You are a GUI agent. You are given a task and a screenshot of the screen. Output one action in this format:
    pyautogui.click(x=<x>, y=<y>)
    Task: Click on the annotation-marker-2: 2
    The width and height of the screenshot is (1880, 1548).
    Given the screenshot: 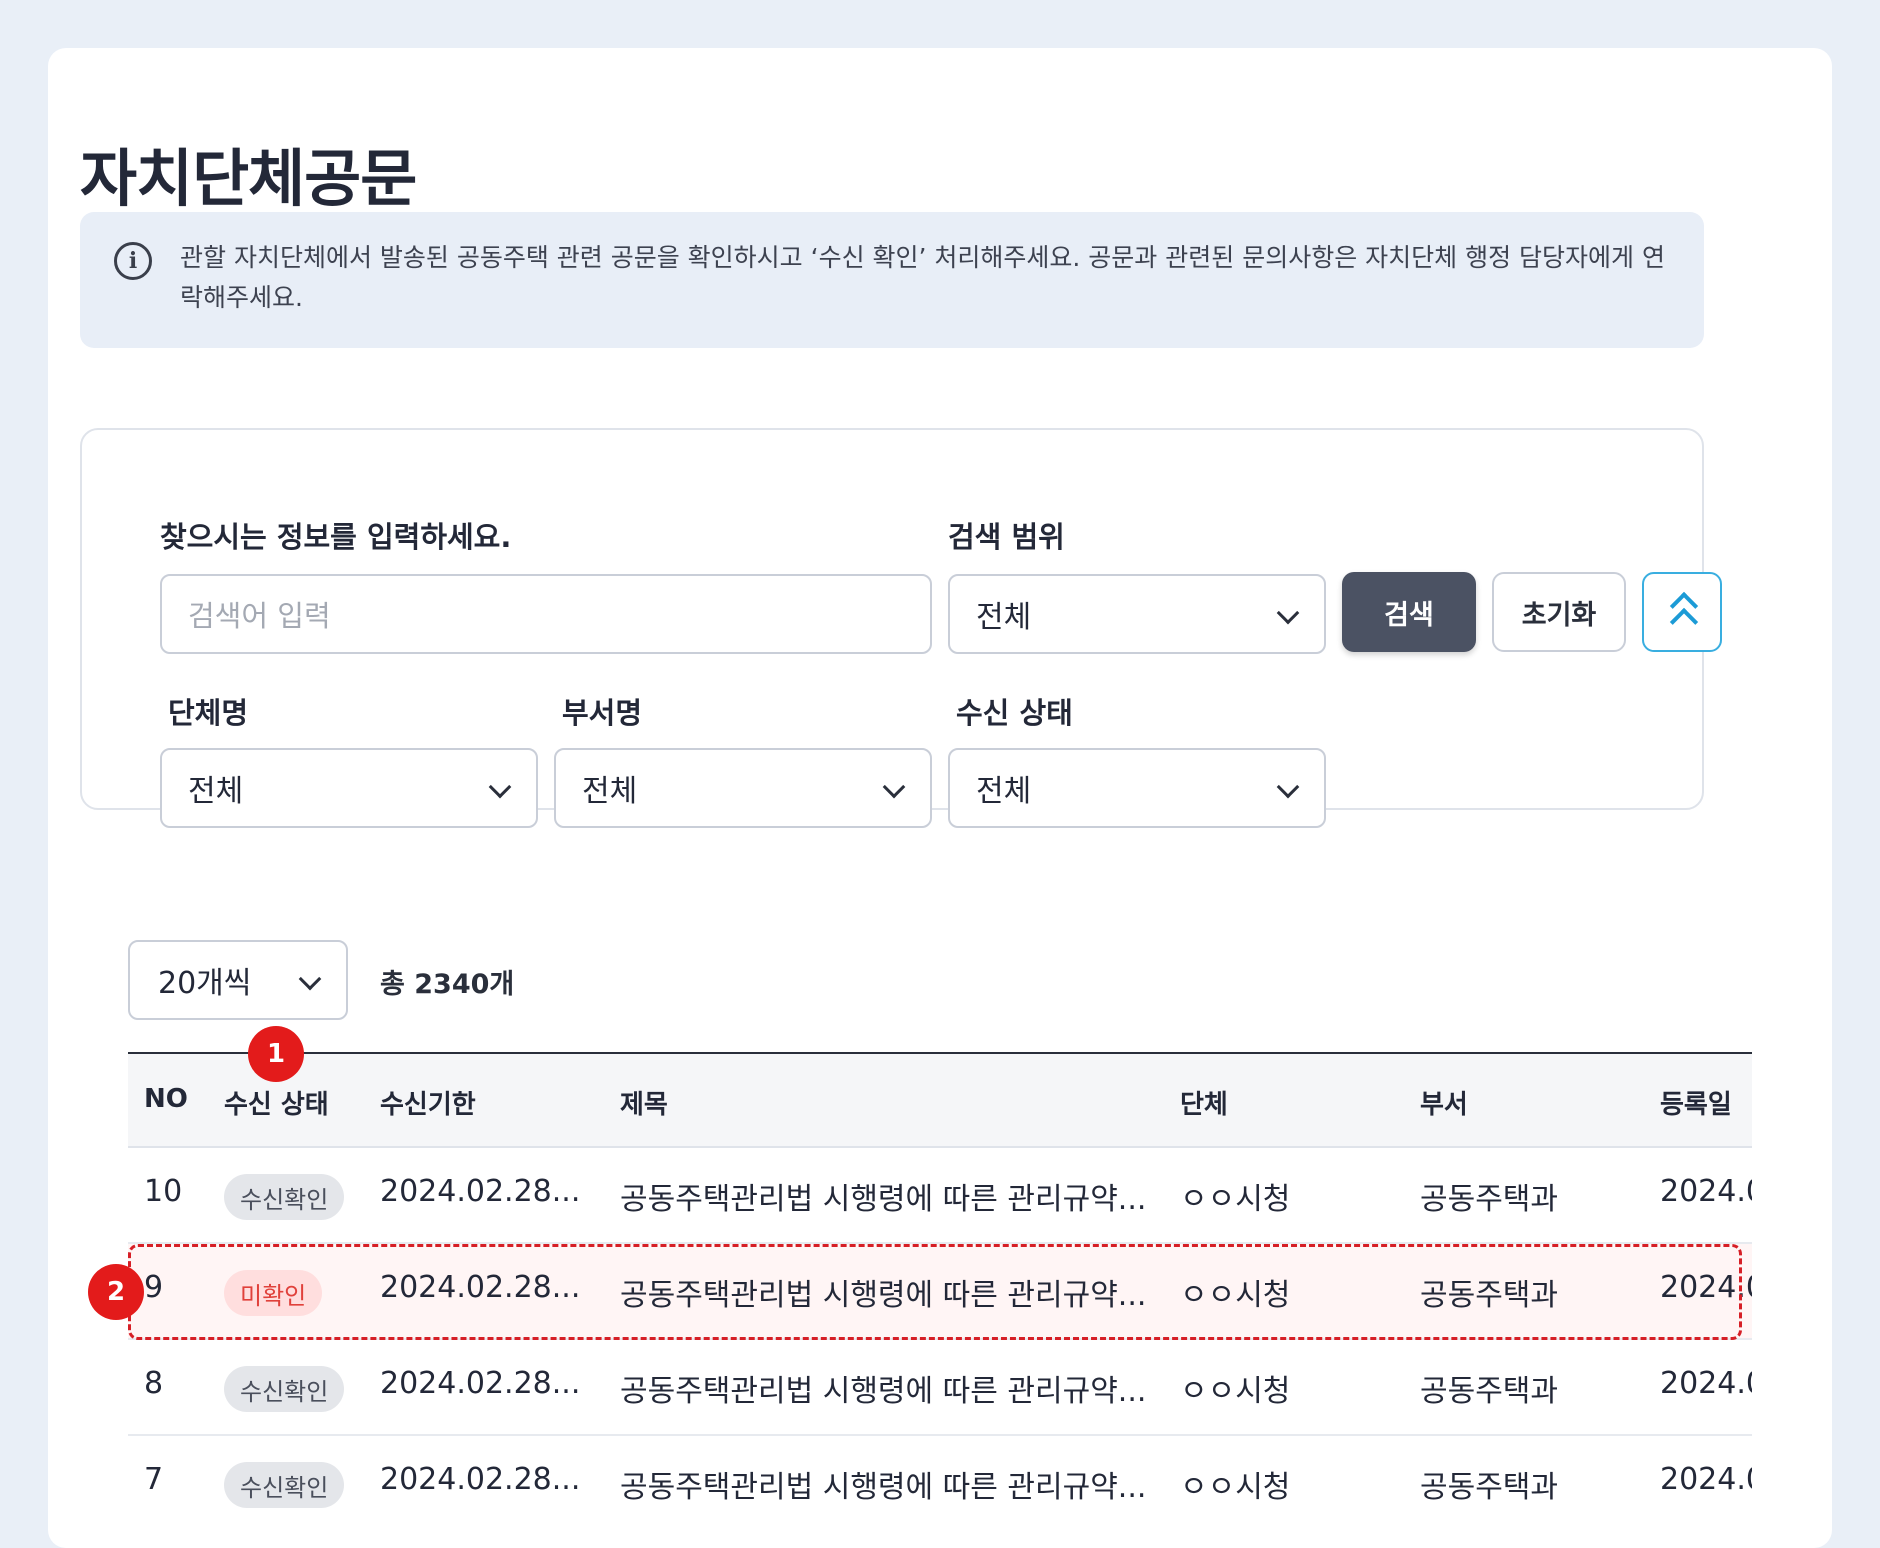 What is the action you would take?
    pyautogui.click(x=116, y=1292)
    